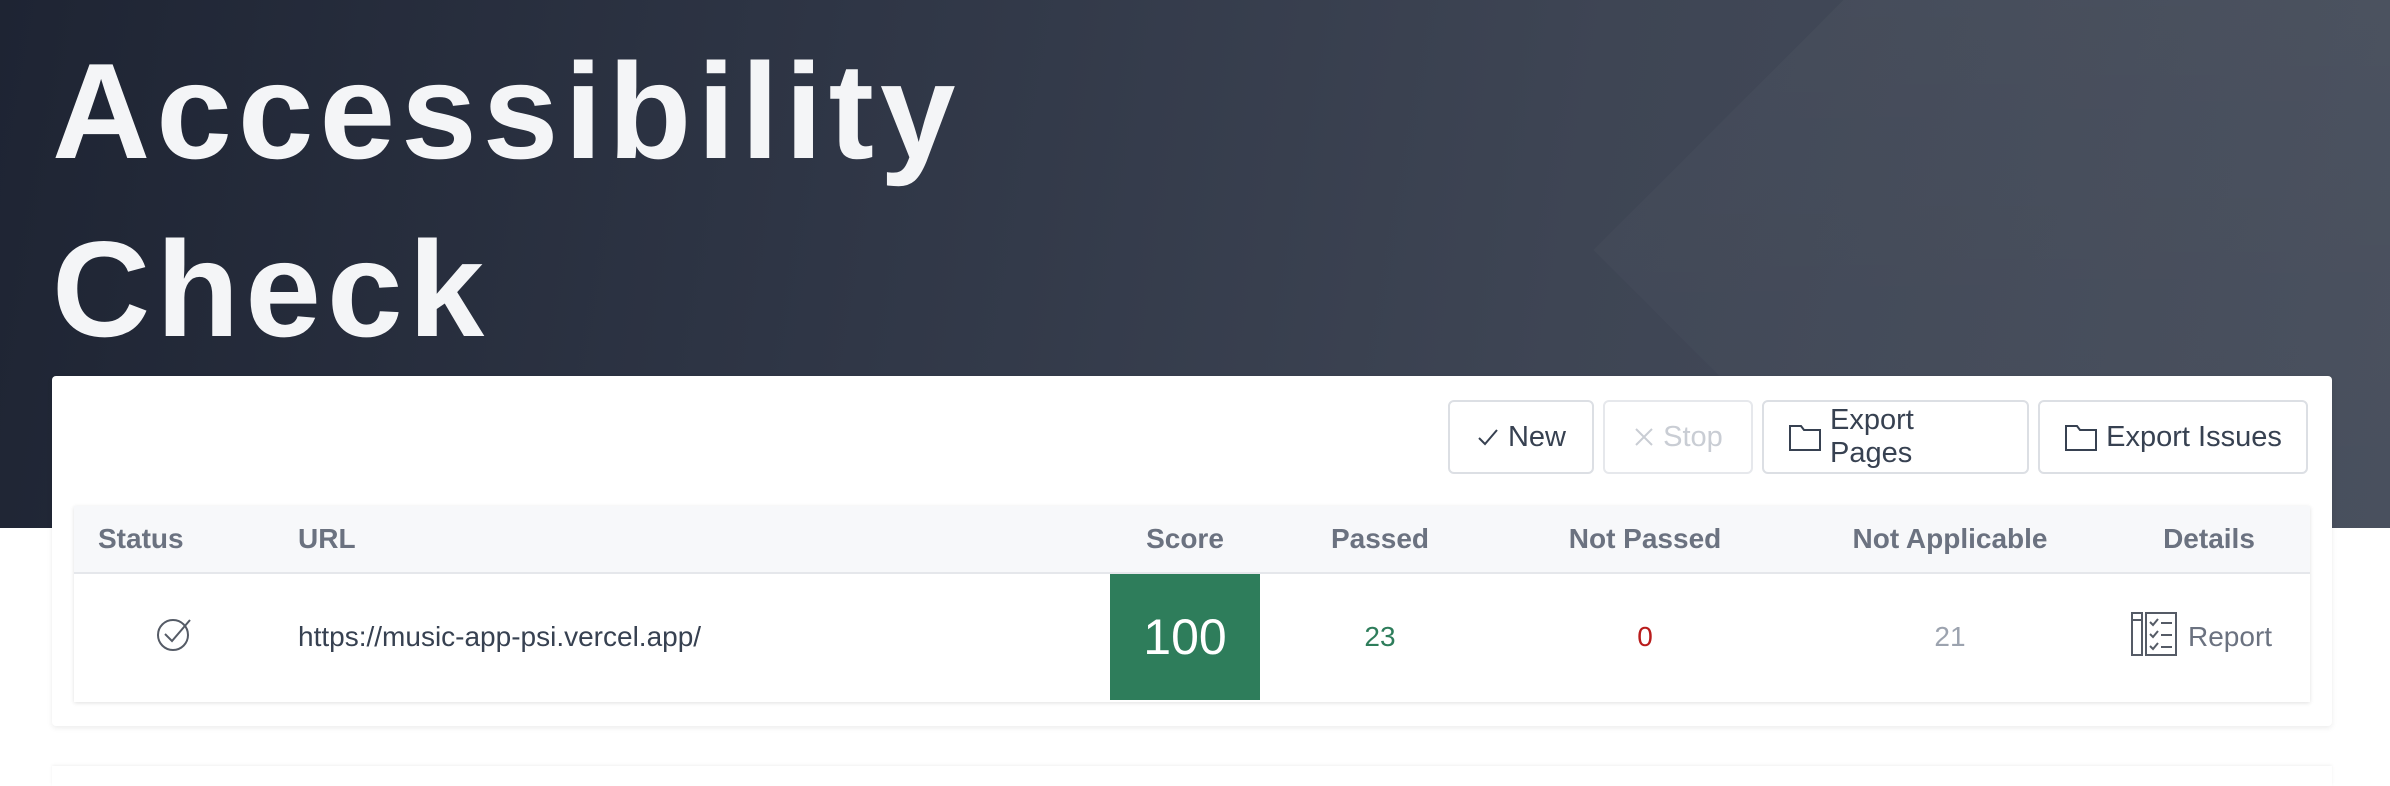  I want to click on report-link: Report, so click(2215, 637).